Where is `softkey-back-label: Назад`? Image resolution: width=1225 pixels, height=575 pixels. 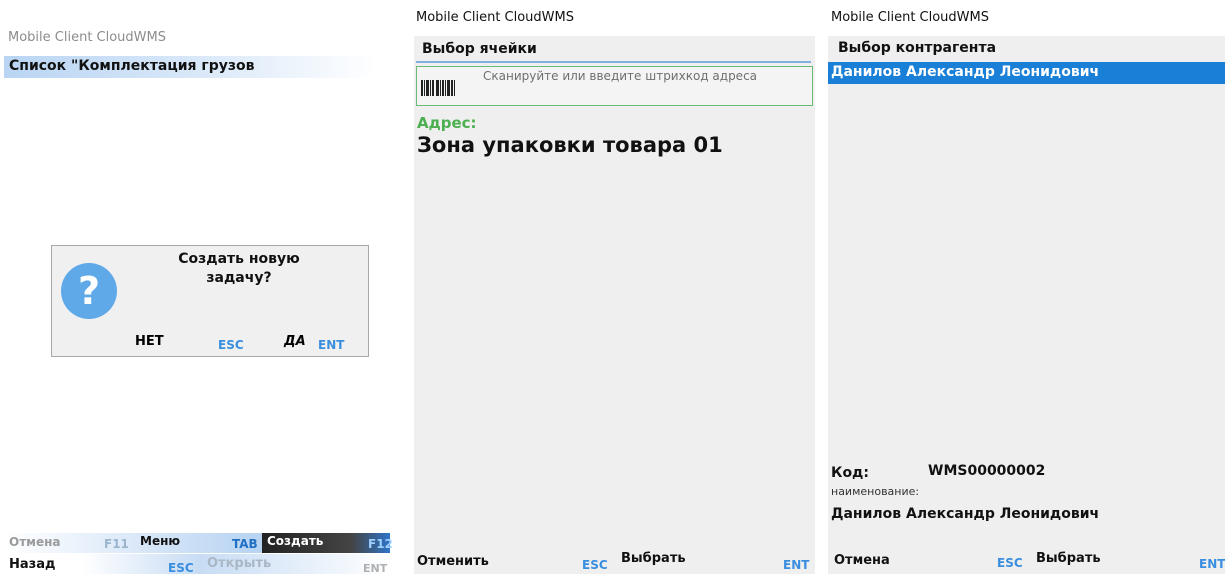 softkey-back-label: Назад is located at coordinates (32, 564).